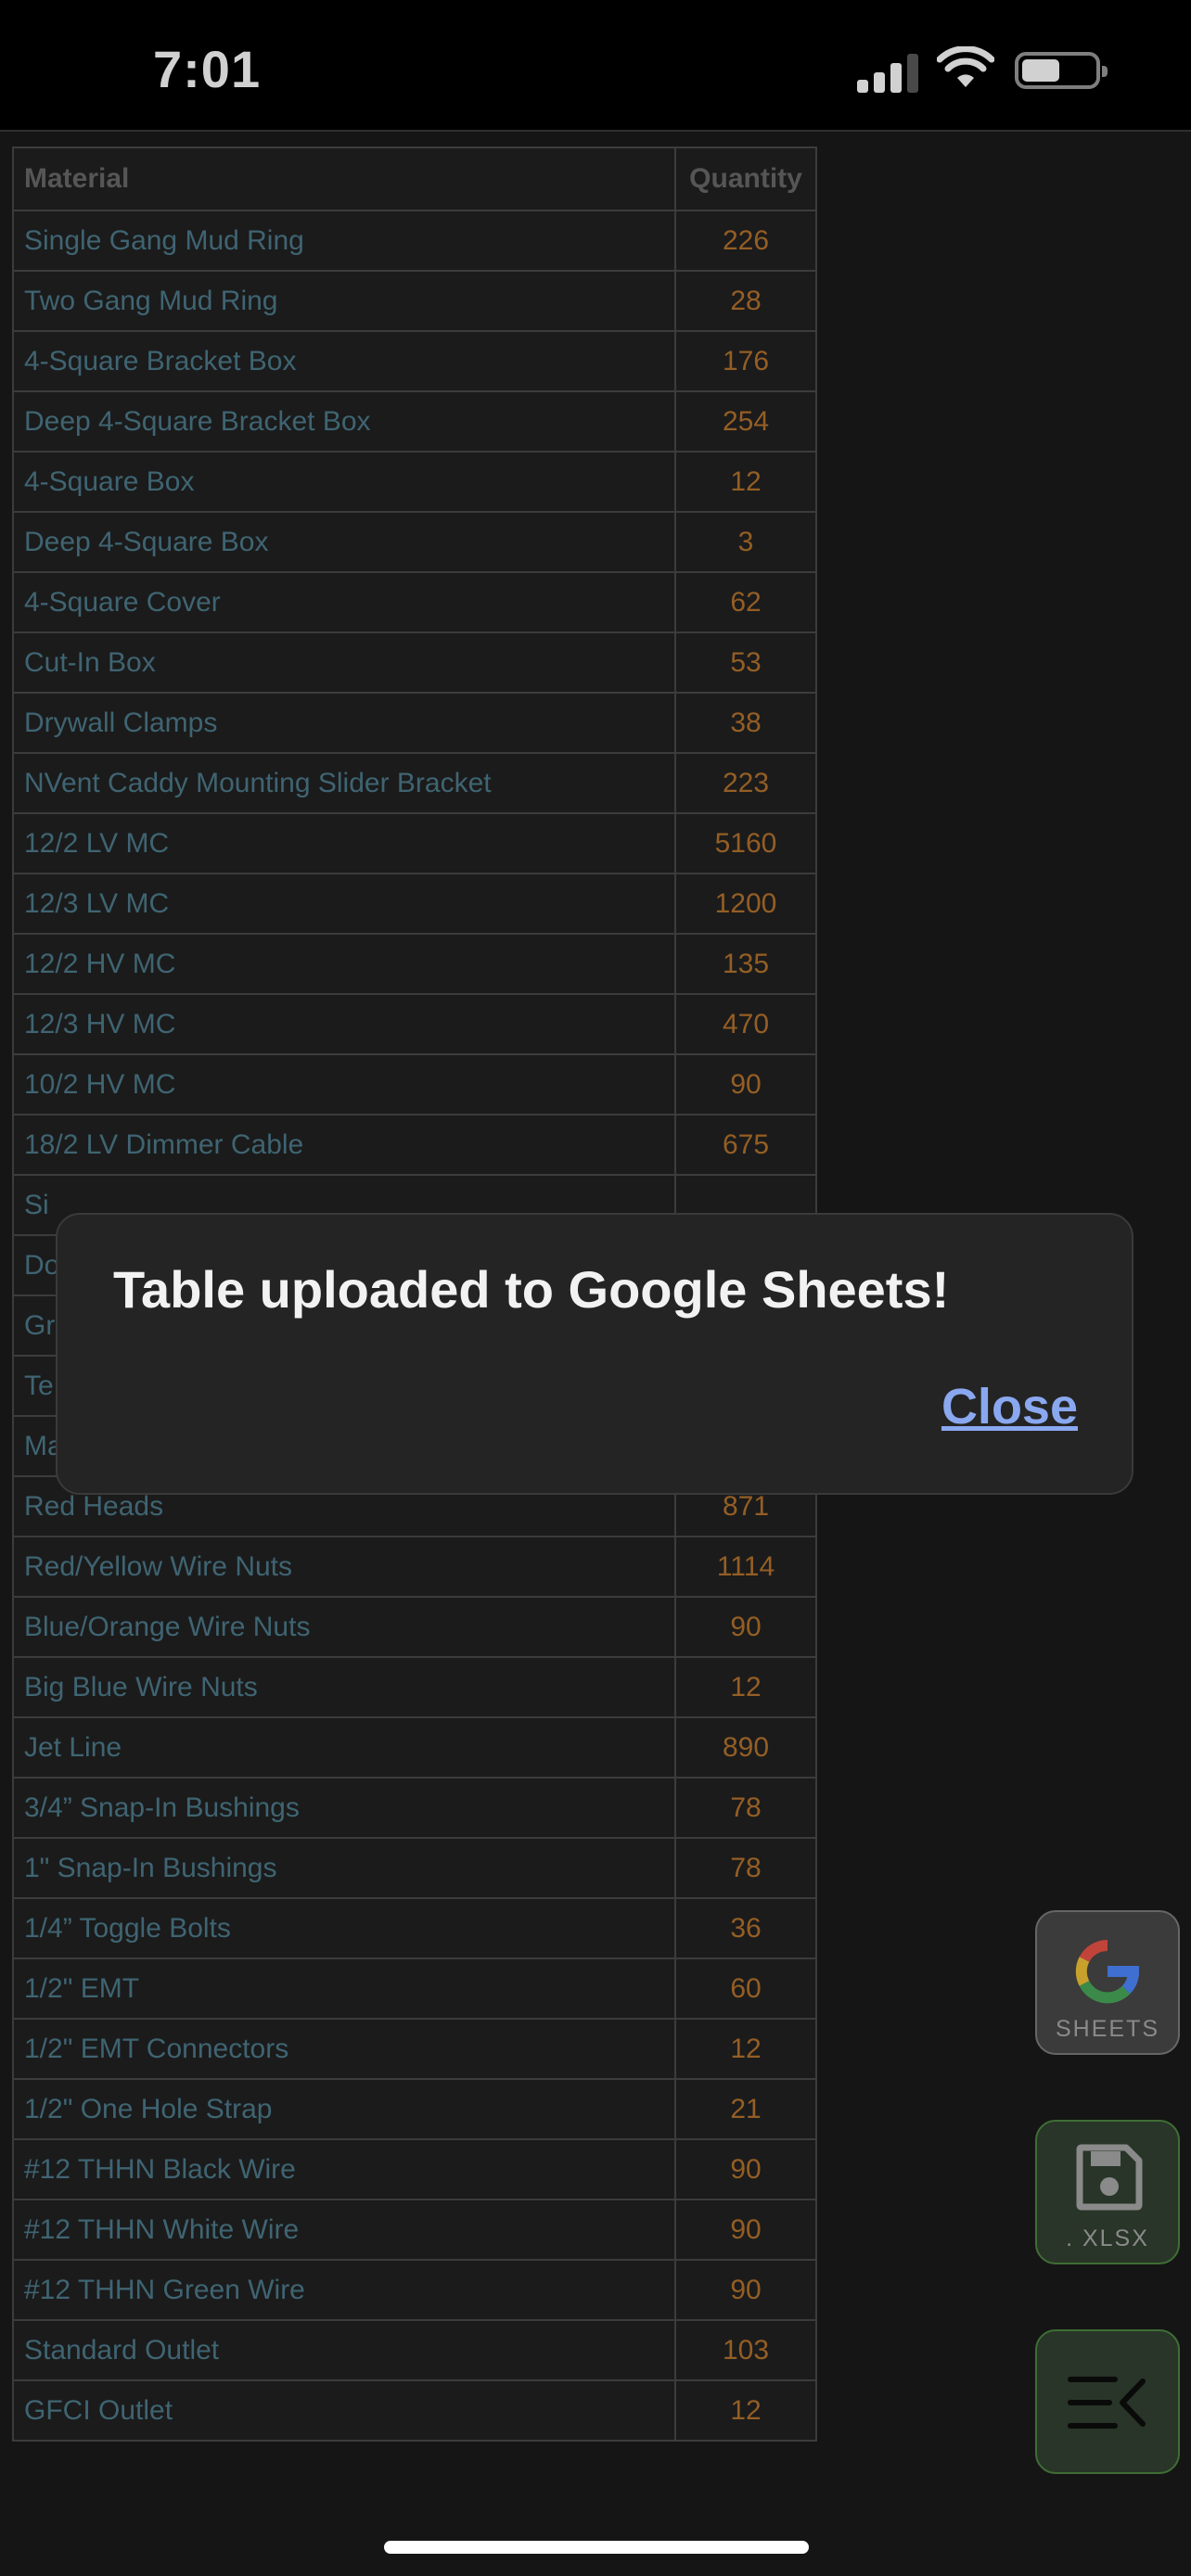 The image size is (1191, 2576). Describe the element at coordinates (1107, 2029) in the screenshot. I see `sheets-label: SHEETS` at that location.